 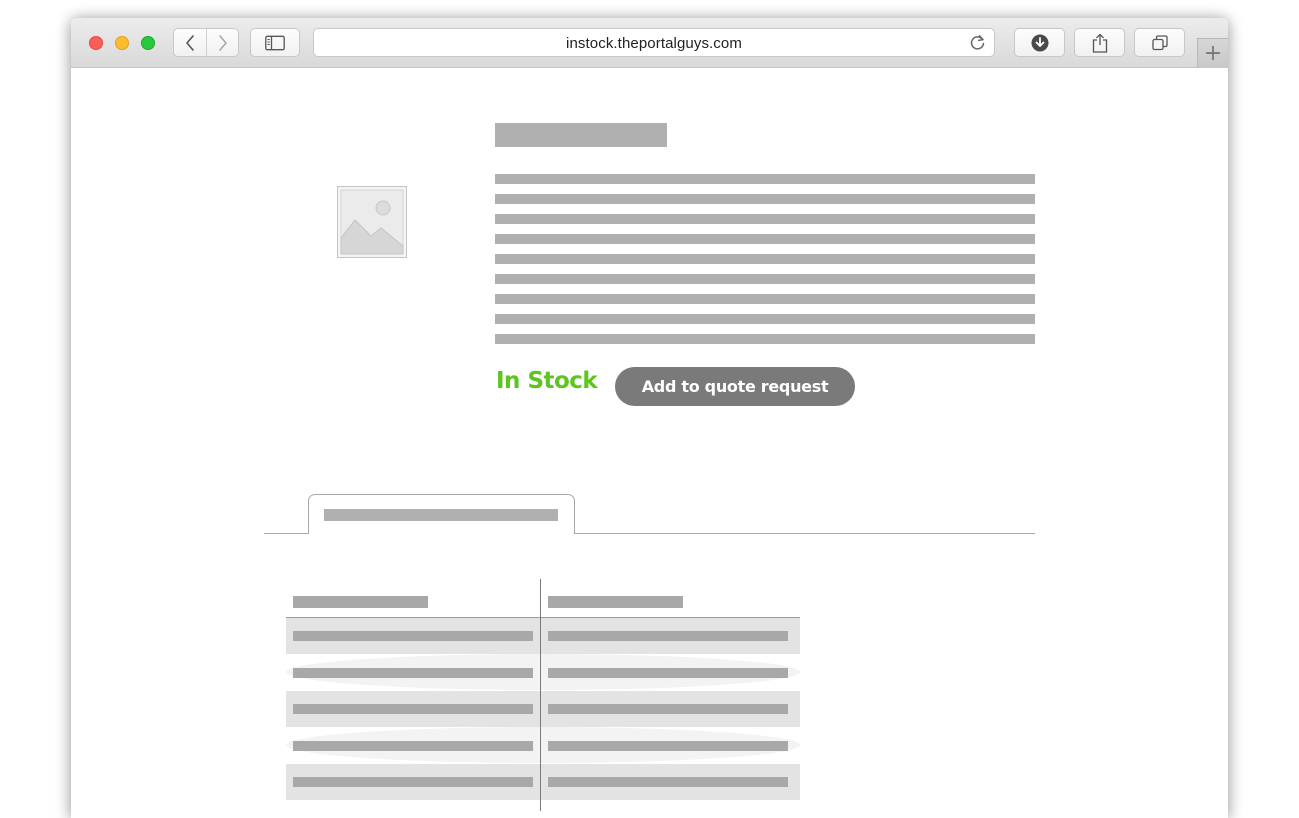 I want to click on minimize-window-button, so click(x=122, y=43).